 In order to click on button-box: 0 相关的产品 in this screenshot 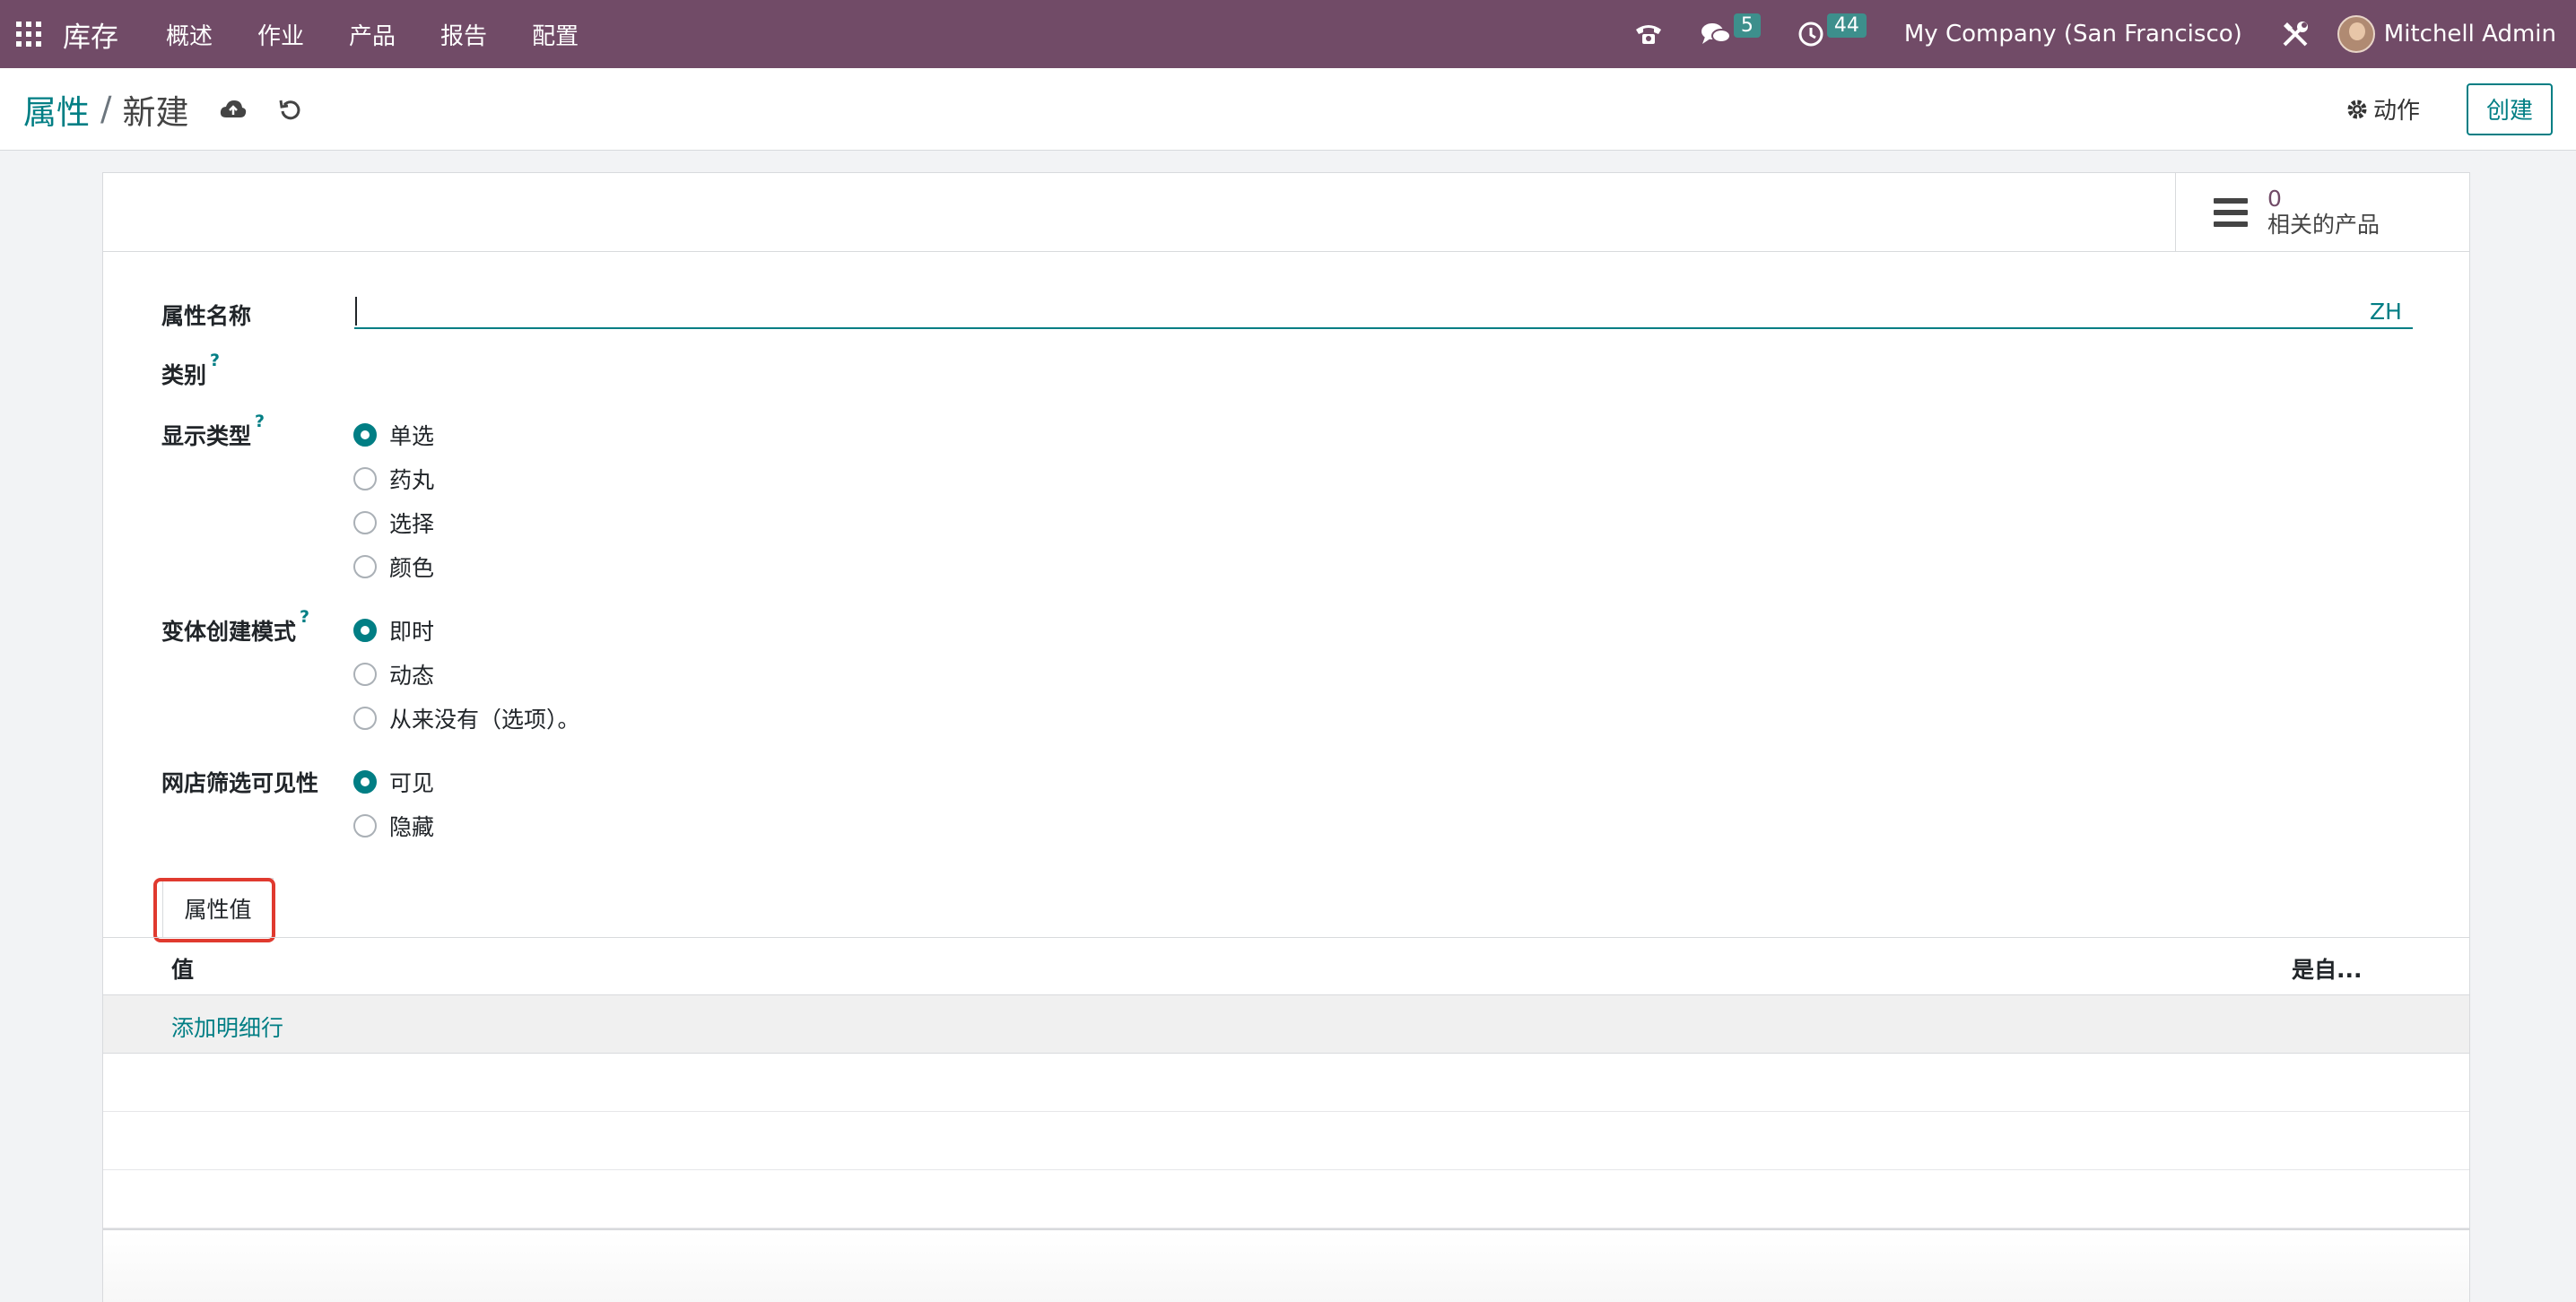, I will do `click(1286, 212)`.